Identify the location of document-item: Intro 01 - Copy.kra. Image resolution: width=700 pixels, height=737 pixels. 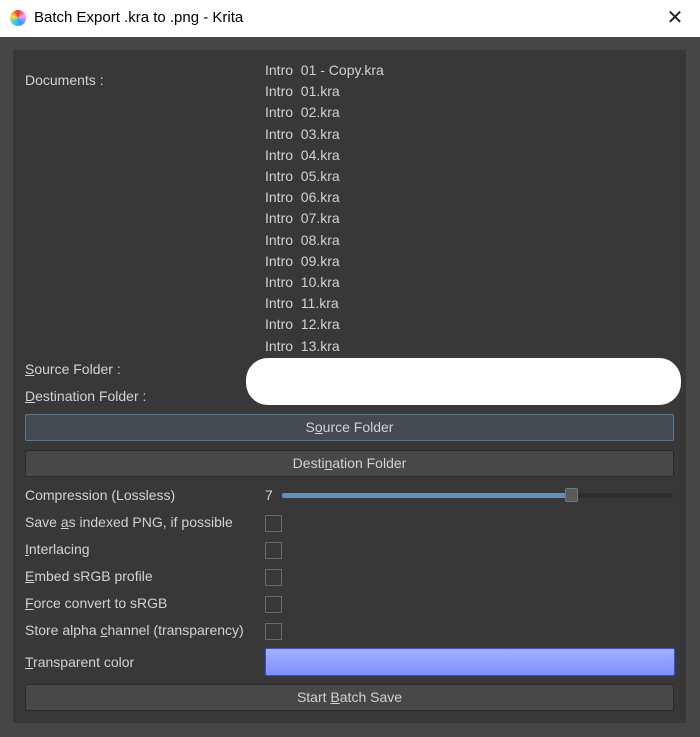
(324, 70).